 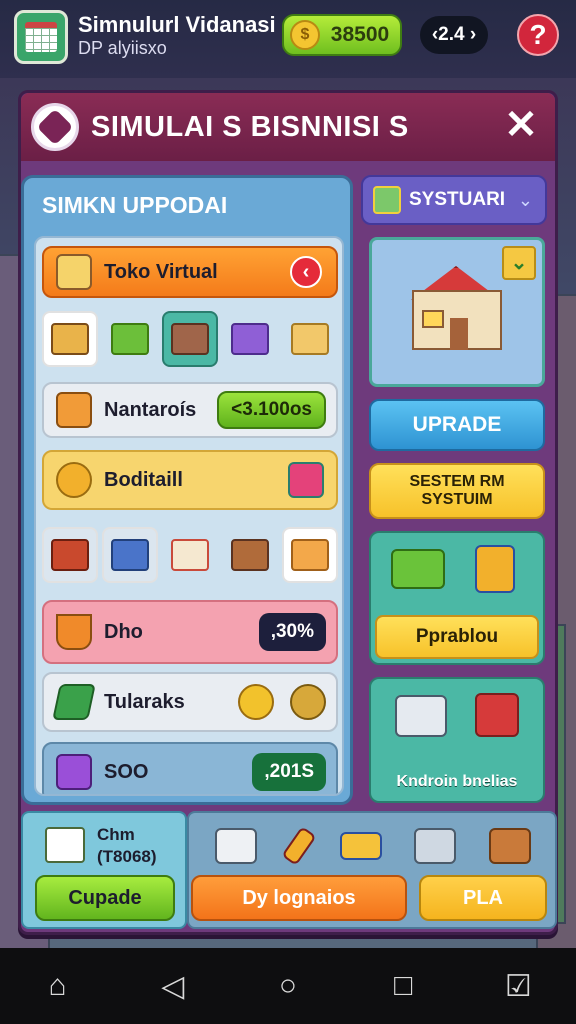 I want to click on green-truck-icon, so click(x=418, y=569).